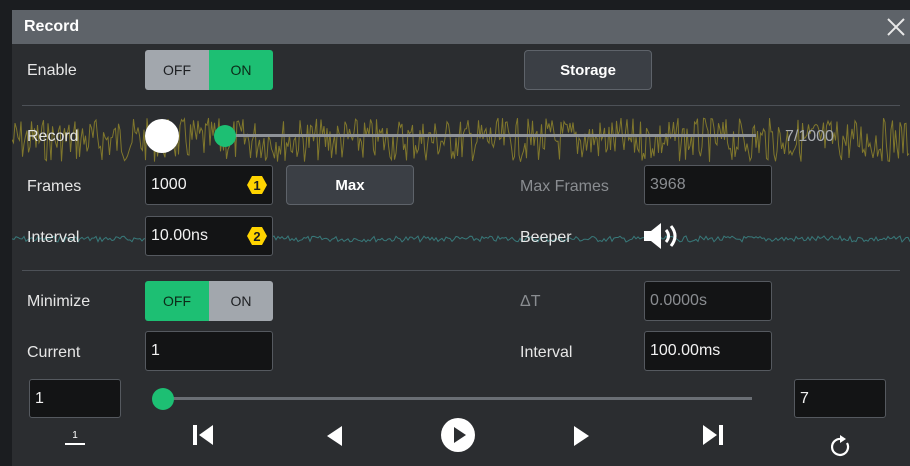 The height and width of the screenshot is (466, 910). What do you see at coordinates (461, 27) in the screenshot?
I see `dialog-title-bar: Record` at bounding box center [461, 27].